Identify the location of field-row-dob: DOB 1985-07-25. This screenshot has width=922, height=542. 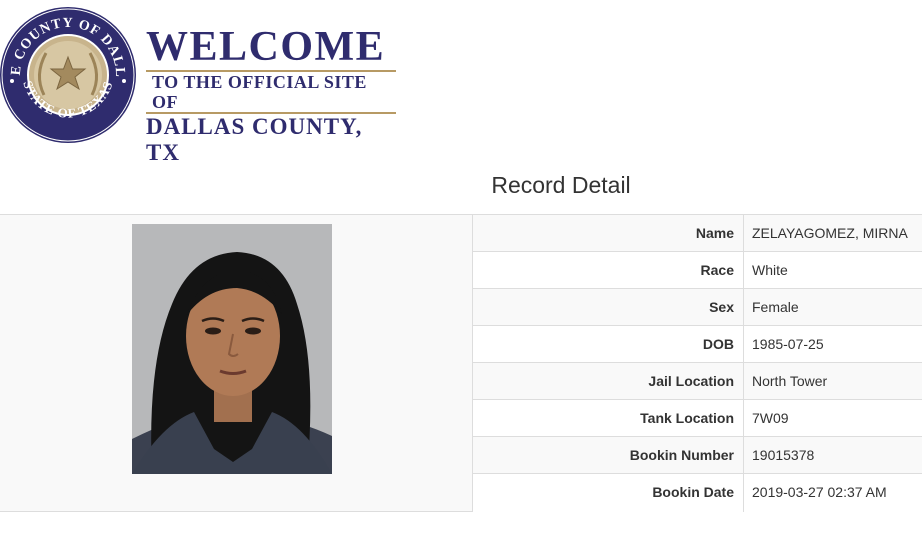
(697, 344).